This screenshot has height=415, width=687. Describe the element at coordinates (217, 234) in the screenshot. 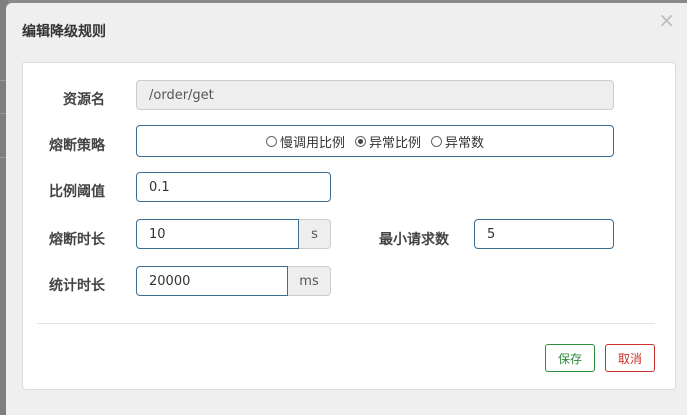

I see `break-duration-input: 10` at that location.